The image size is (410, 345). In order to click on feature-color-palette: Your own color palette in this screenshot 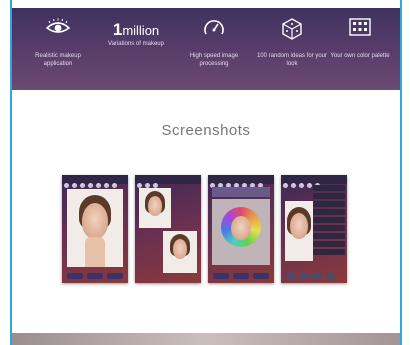, I will do `click(360, 49)`.